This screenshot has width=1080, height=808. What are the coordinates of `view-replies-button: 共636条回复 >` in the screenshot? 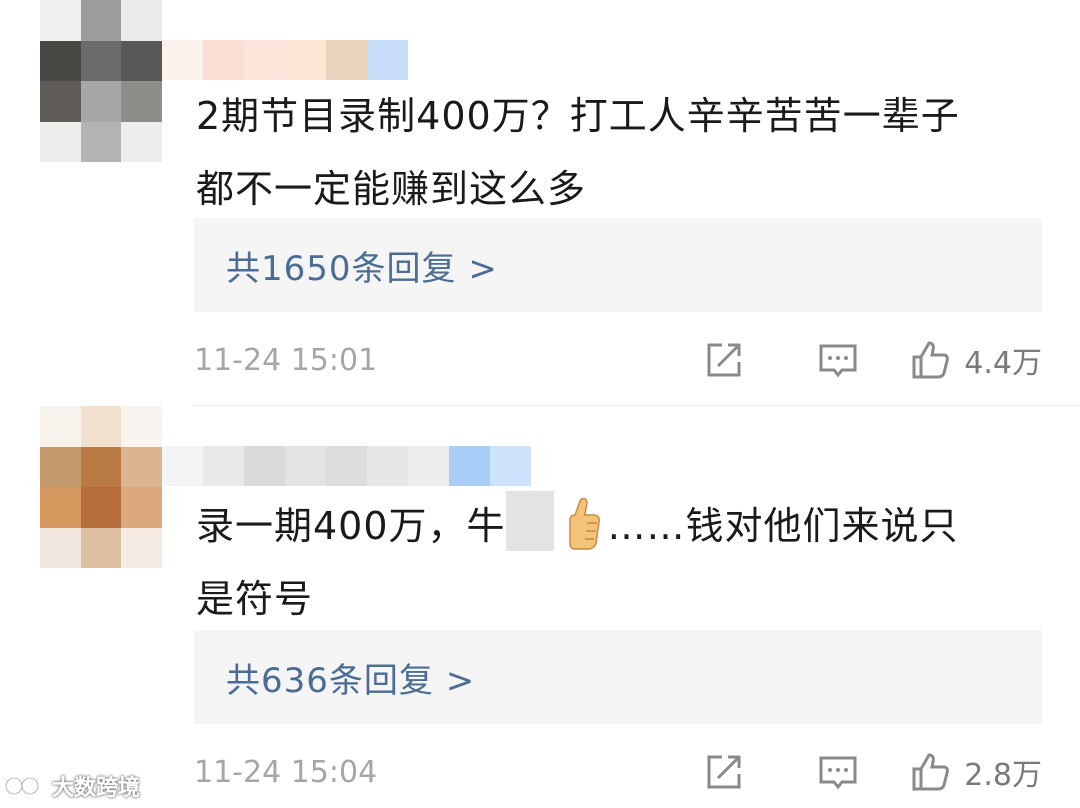 It's located at (618, 677).